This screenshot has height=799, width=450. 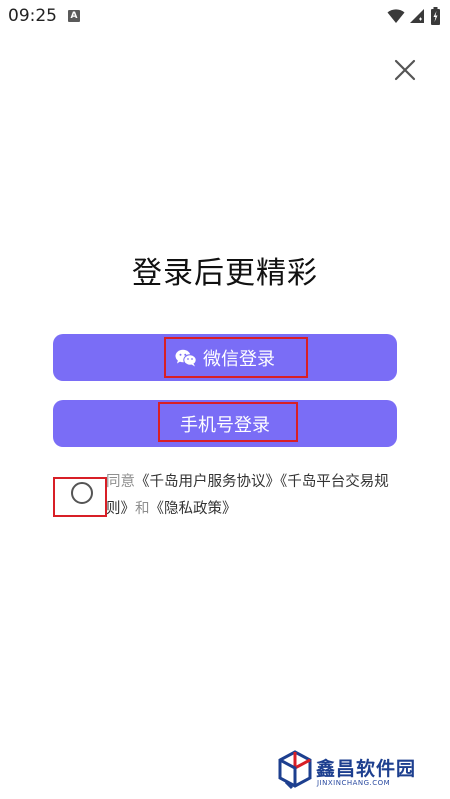 What do you see at coordinates (82, 493) in the screenshot?
I see `agreement-radio` at bounding box center [82, 493].